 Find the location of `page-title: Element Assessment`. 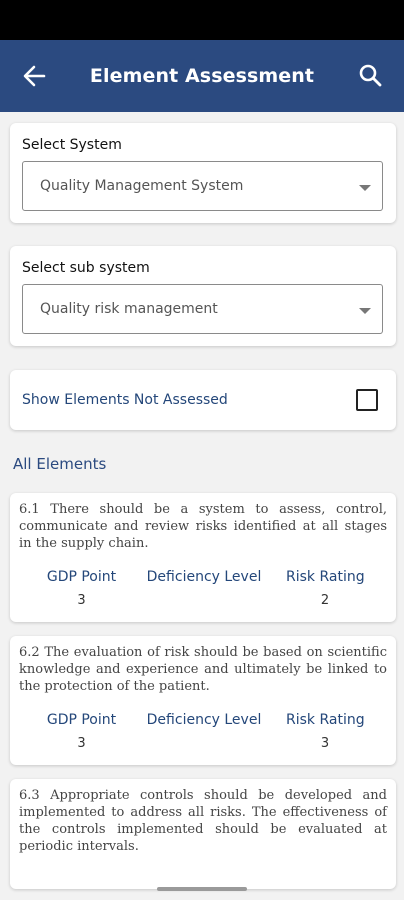

page-title: Element Assessment is located at coordinates (202, 76).